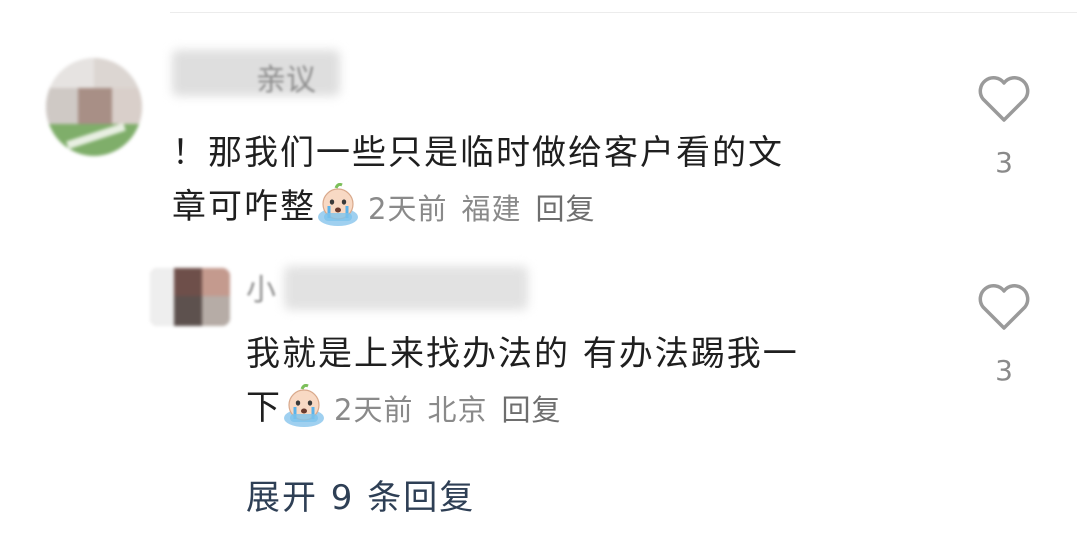  Describe the element at coordinates (261, 291) in the screenshot. I see `username: 小` at that location.